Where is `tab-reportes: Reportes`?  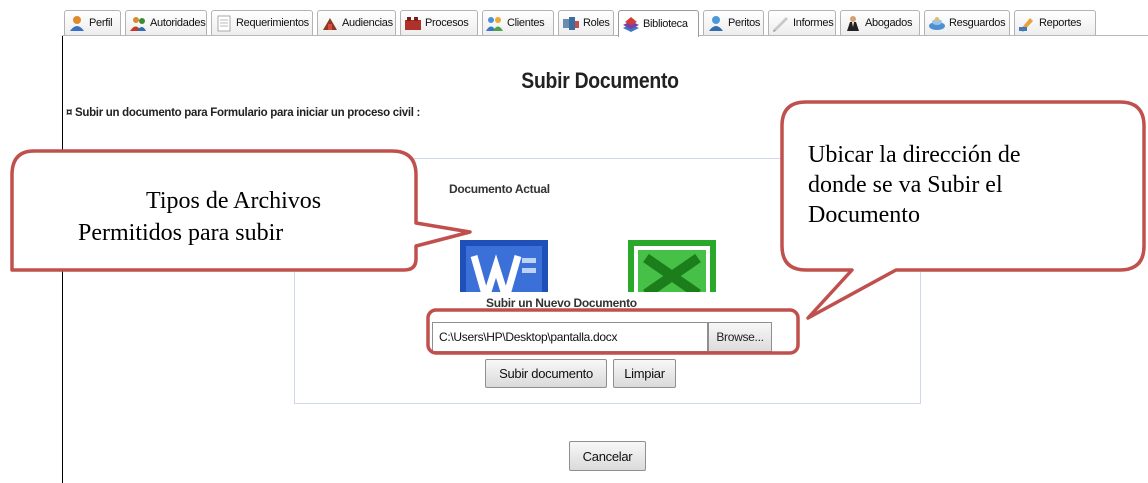 tab-reportes: Reportes is located at coordinates (1055, 22).